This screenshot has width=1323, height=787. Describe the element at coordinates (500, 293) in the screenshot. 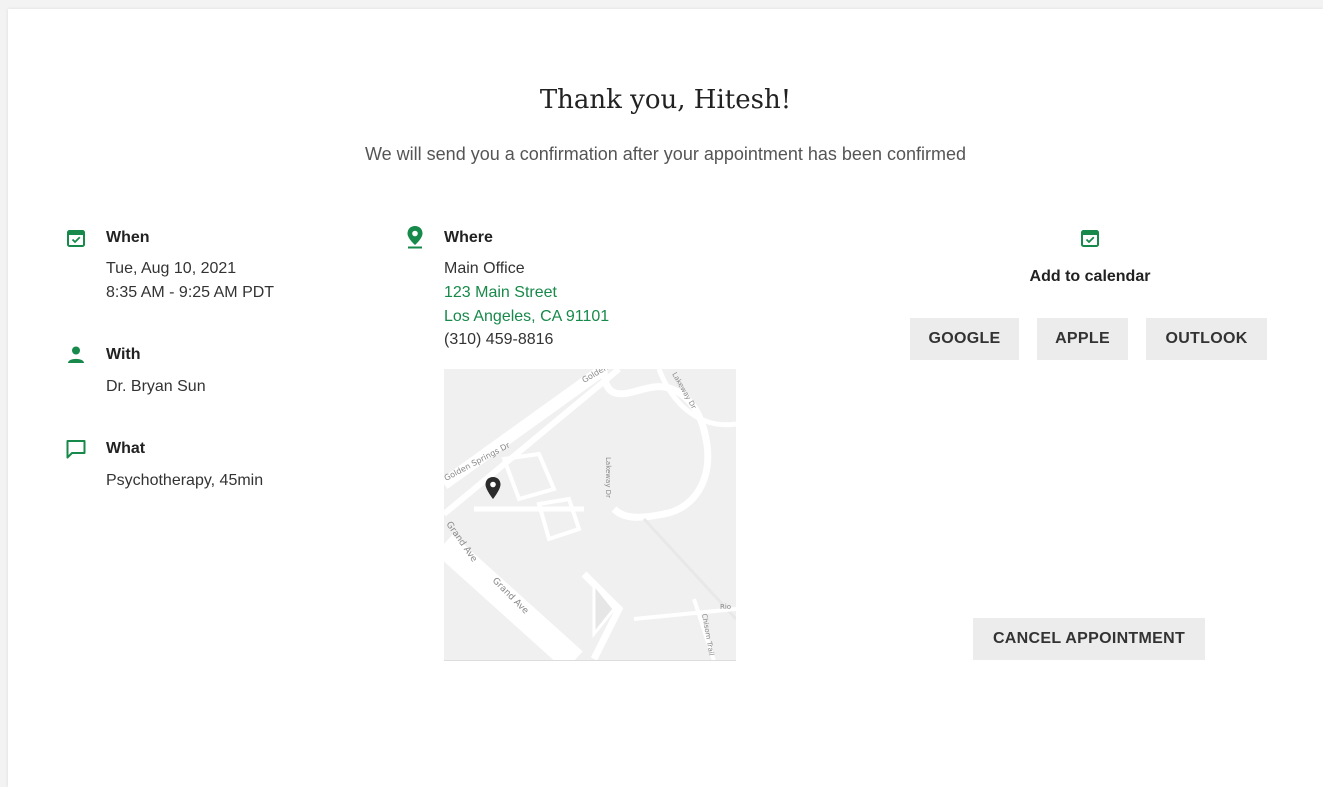

I see `address-street-link: 123 Main Street` at that location.